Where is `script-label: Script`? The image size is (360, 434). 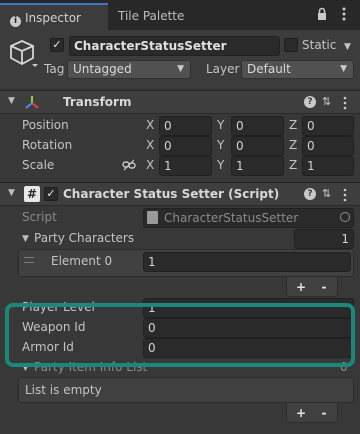 script-label: Script is located at coordinates (39, 217).